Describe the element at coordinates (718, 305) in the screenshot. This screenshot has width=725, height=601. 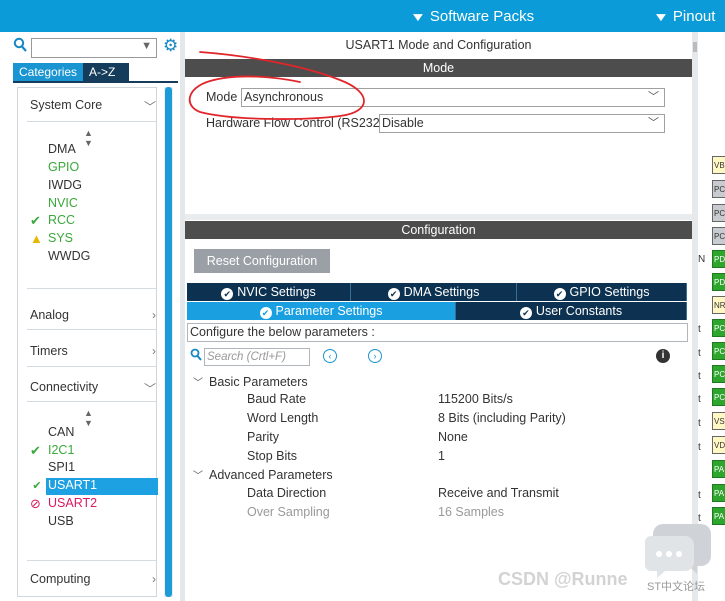
I see `pin: NR` at that location.